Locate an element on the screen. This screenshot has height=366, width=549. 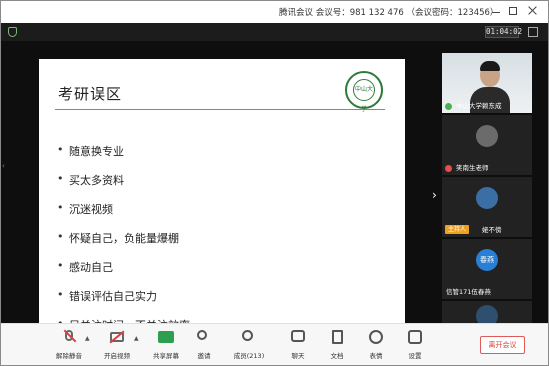
add-person-icon is located at coordinates (202, 335).